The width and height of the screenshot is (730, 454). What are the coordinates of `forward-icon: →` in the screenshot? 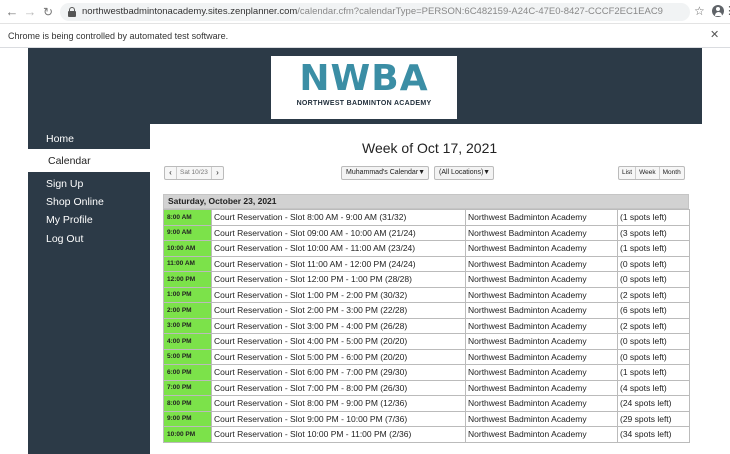 It's located at (30, 12).